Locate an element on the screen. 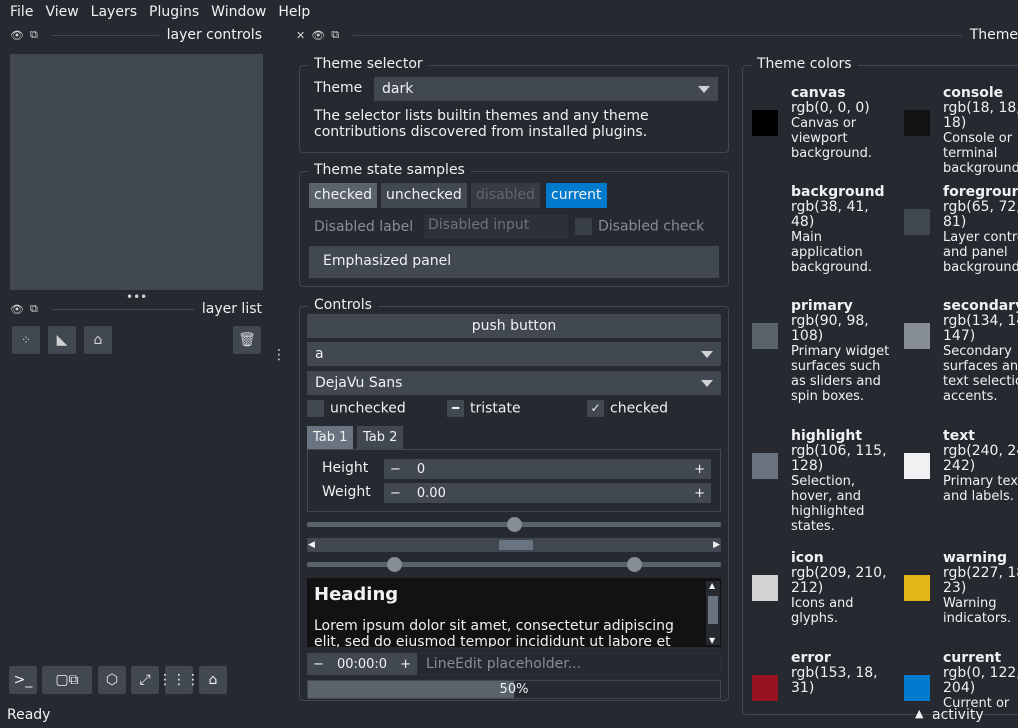 This screenshot has width=1018, height=728. theme-combo: dark is located at coordinates (546, 89).